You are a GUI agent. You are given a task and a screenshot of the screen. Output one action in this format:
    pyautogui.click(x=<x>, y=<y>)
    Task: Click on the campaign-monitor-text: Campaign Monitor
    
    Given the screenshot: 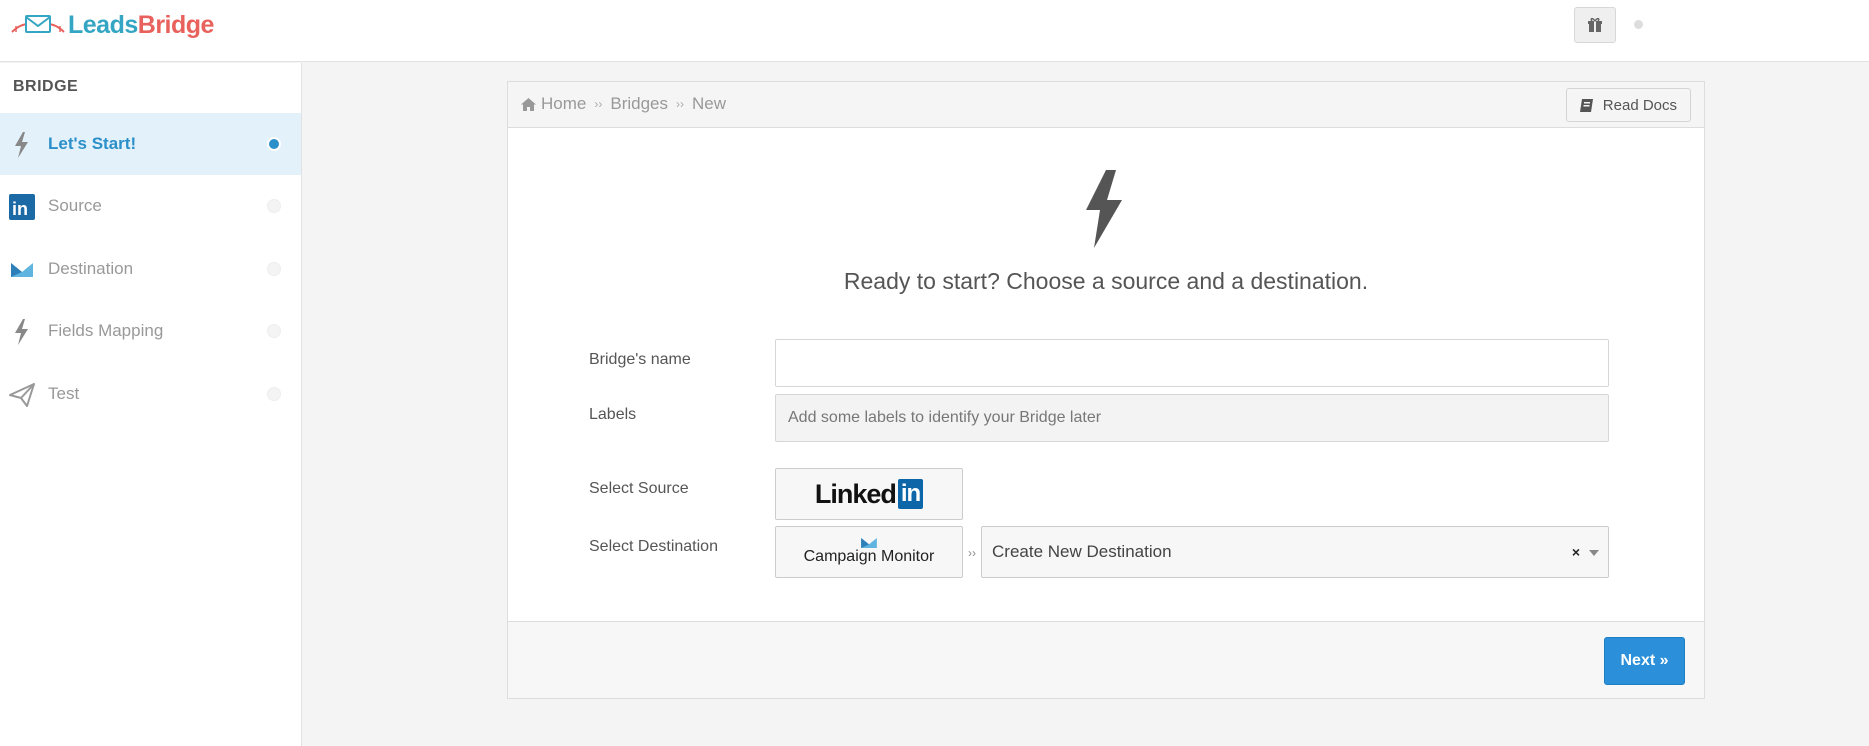 What is the action you would take?
    pyautogui.click(x=869, y=556)
    